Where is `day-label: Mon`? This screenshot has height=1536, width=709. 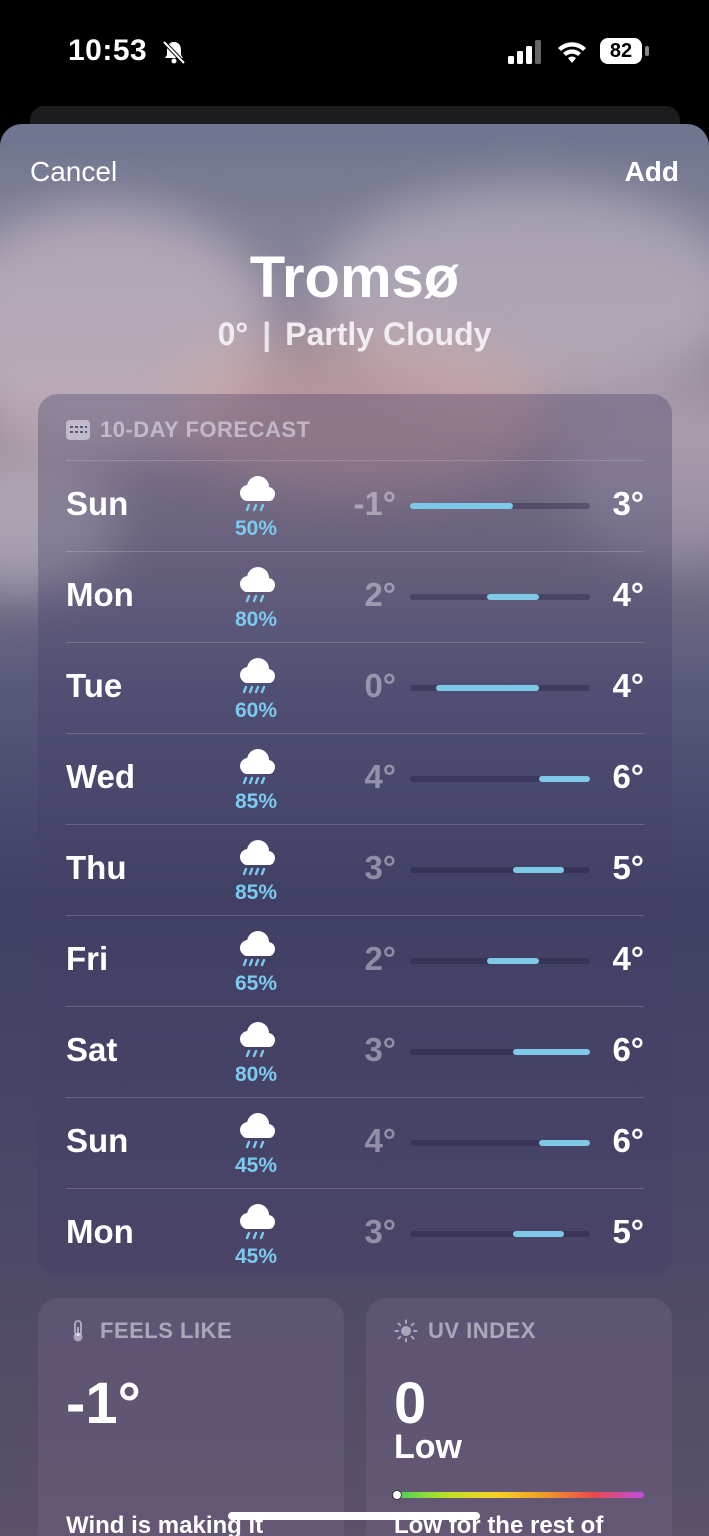
day-label: Mon is located at coordinates (100, 1231).